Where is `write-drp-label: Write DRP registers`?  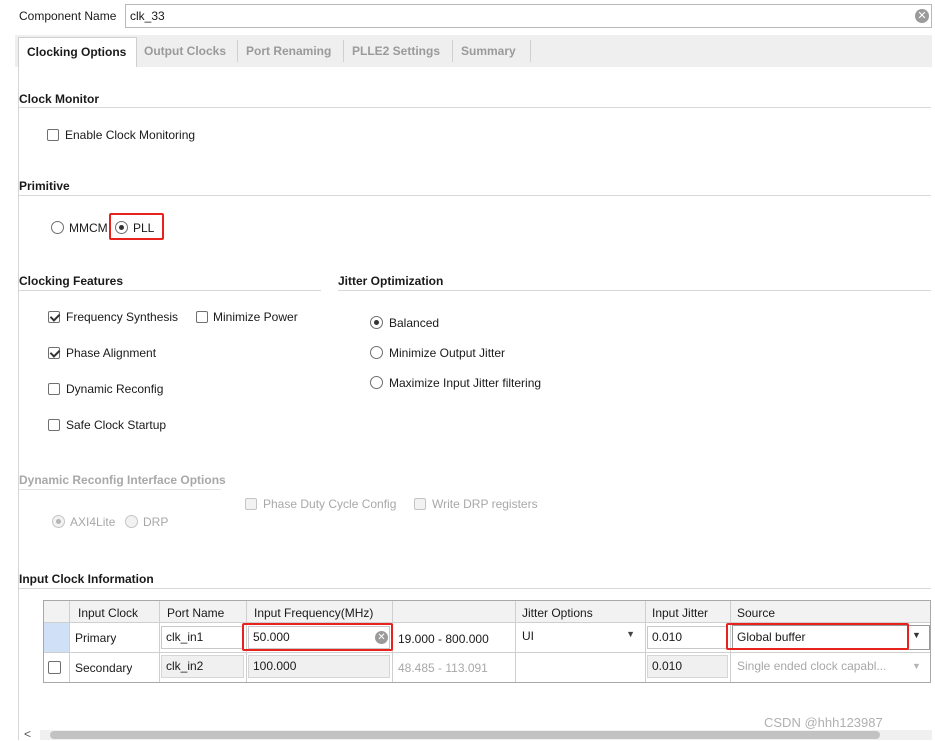
write-drp-label: Write DRP registers is located at coordinates (485, 504).